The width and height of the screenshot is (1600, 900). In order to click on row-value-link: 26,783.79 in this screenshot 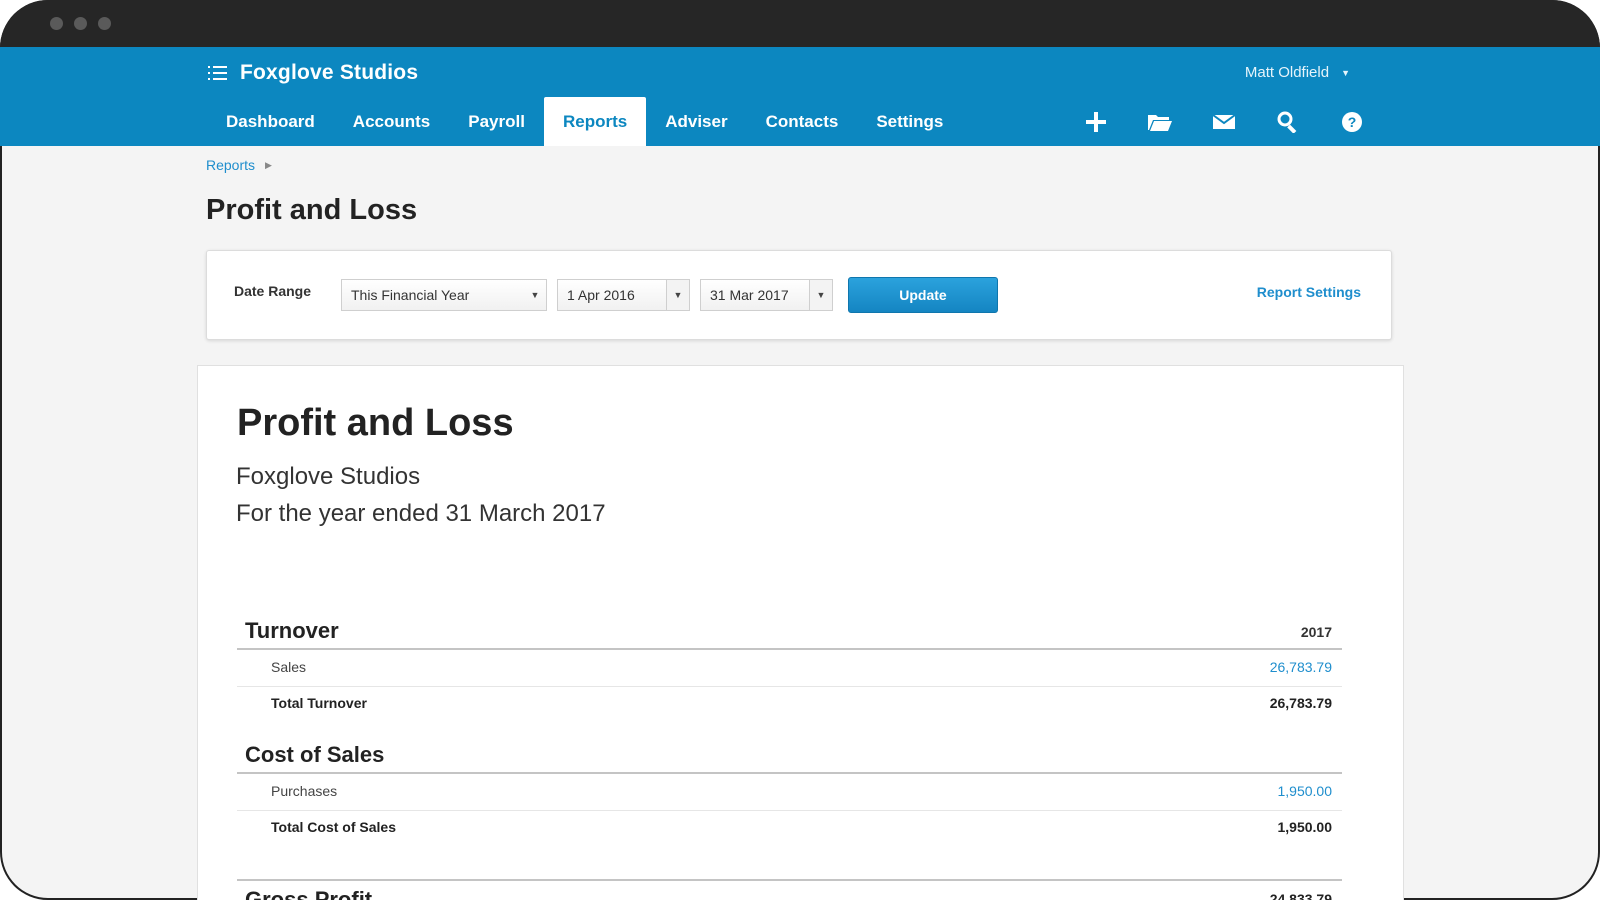, I will do `click(1301, 667)`.